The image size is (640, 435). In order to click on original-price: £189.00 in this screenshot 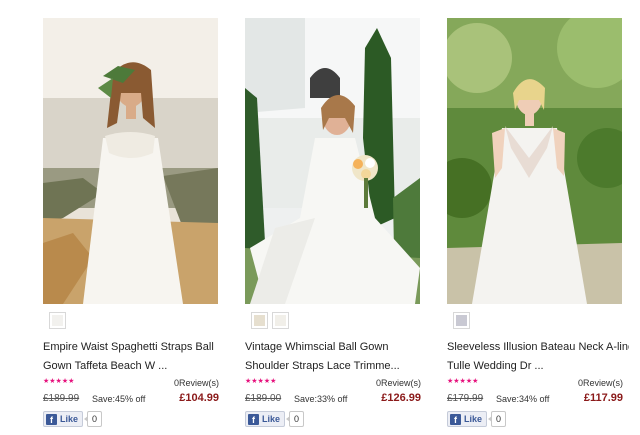, I will do `click(263, 398)`.